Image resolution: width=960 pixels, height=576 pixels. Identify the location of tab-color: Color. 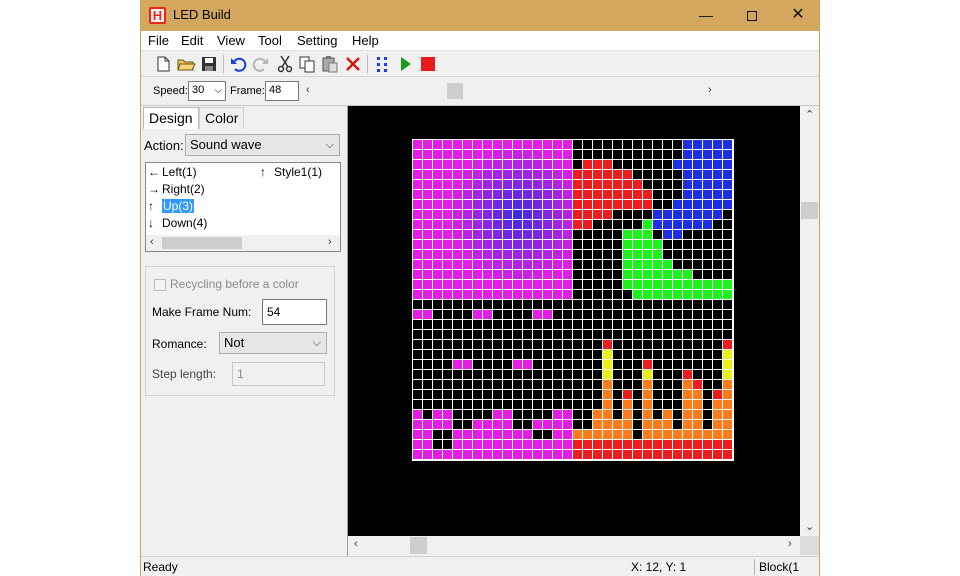
(222, 118).